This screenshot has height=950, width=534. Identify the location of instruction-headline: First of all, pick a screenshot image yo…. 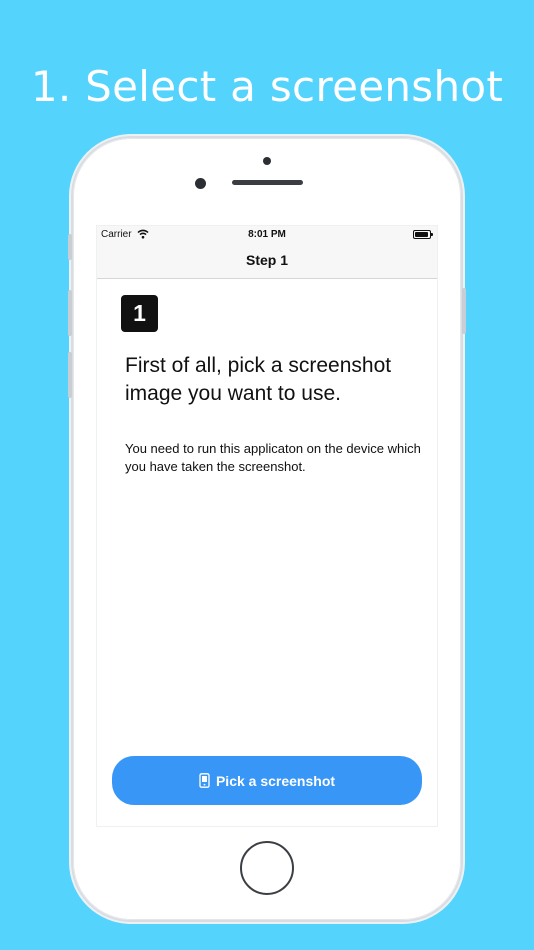
(258, 379).